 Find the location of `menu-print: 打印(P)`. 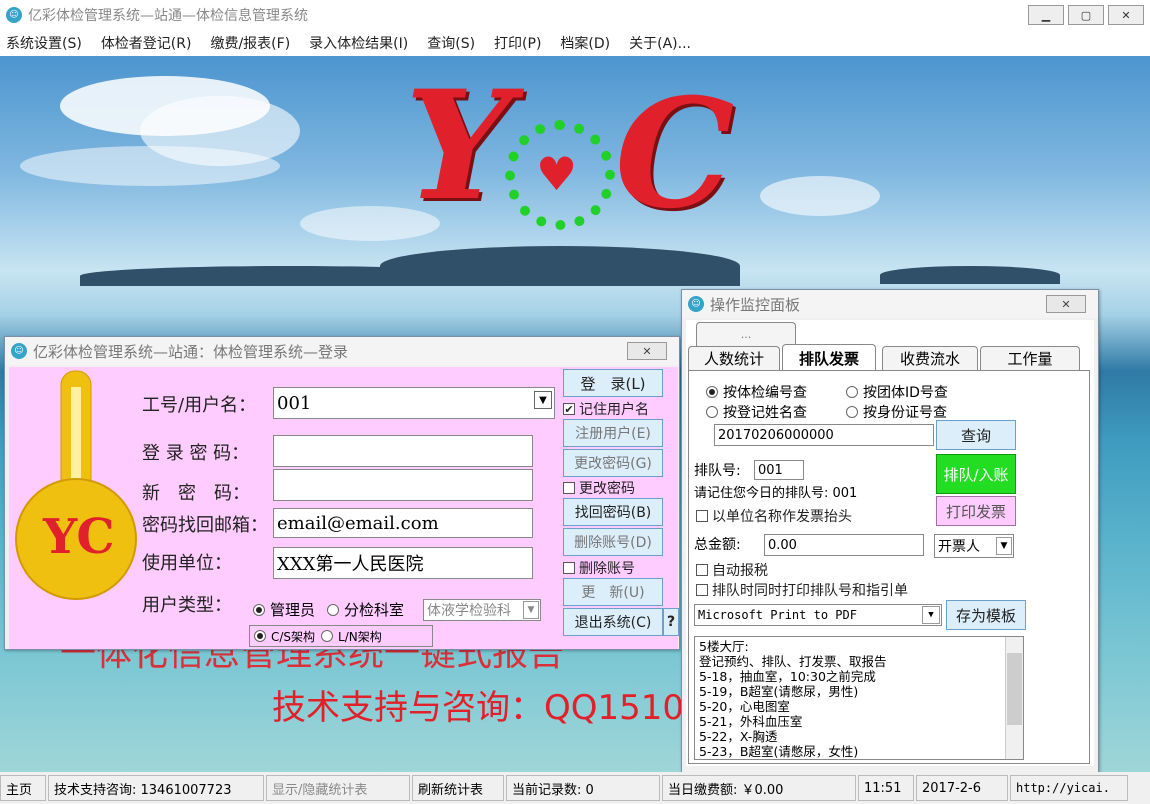

menu-print: 打印(P) is located at coordinates (517, 43).